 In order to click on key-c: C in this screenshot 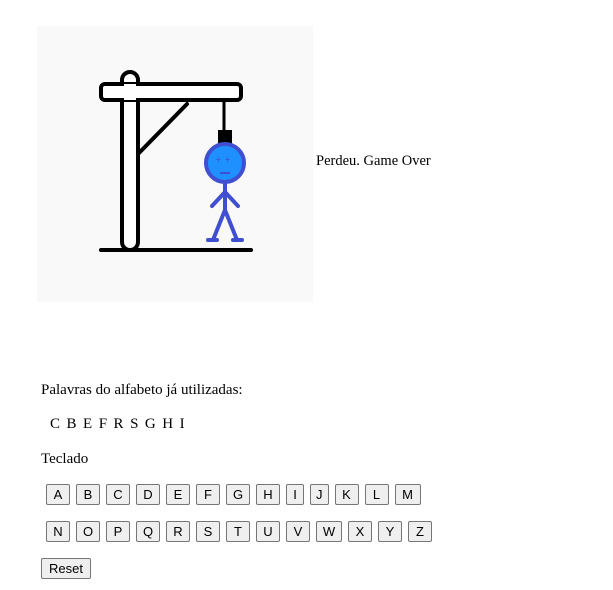, I will do `click(118, 494)`.